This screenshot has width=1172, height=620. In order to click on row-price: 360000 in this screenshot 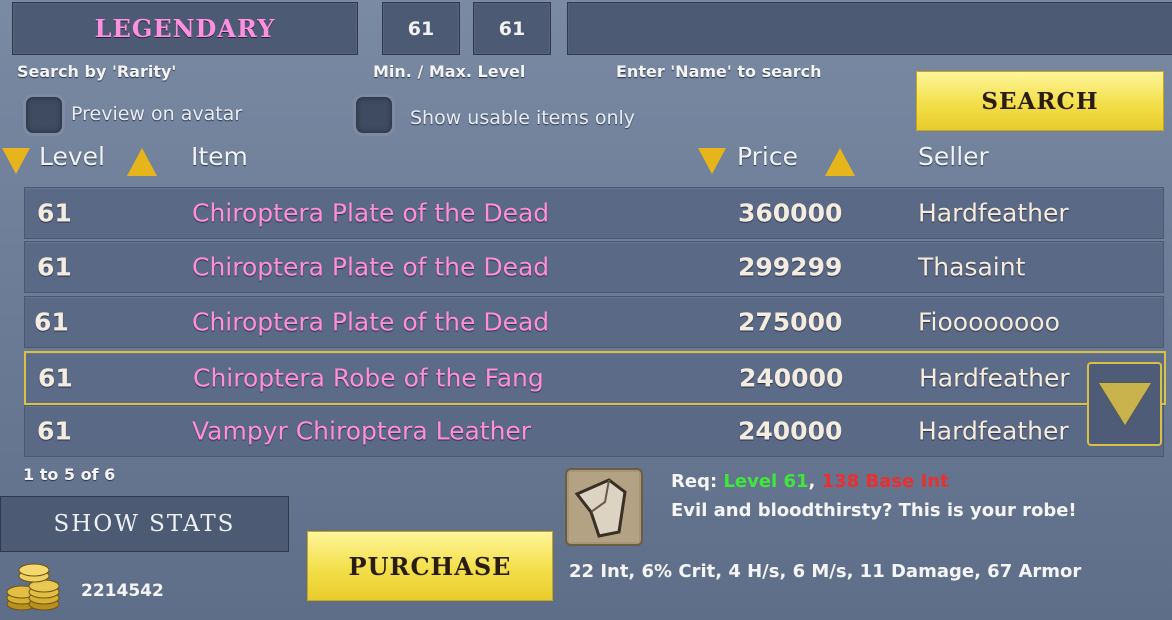, I will do `click(790, 213)`.